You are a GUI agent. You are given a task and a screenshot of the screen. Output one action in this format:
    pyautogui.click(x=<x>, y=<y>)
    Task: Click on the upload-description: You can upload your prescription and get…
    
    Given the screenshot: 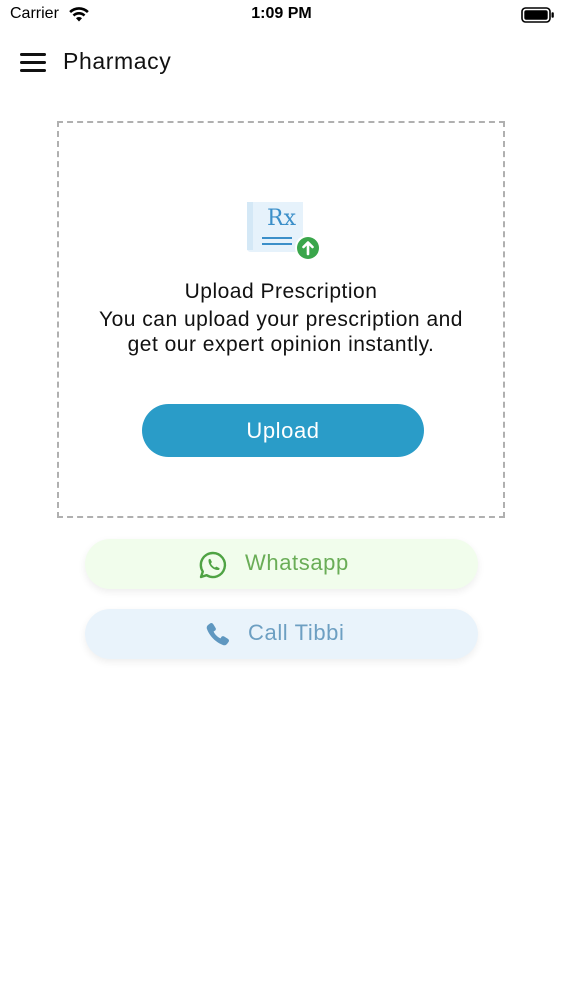 What is the action you would take?
    pyautogui.click(x=281, y=332)
    